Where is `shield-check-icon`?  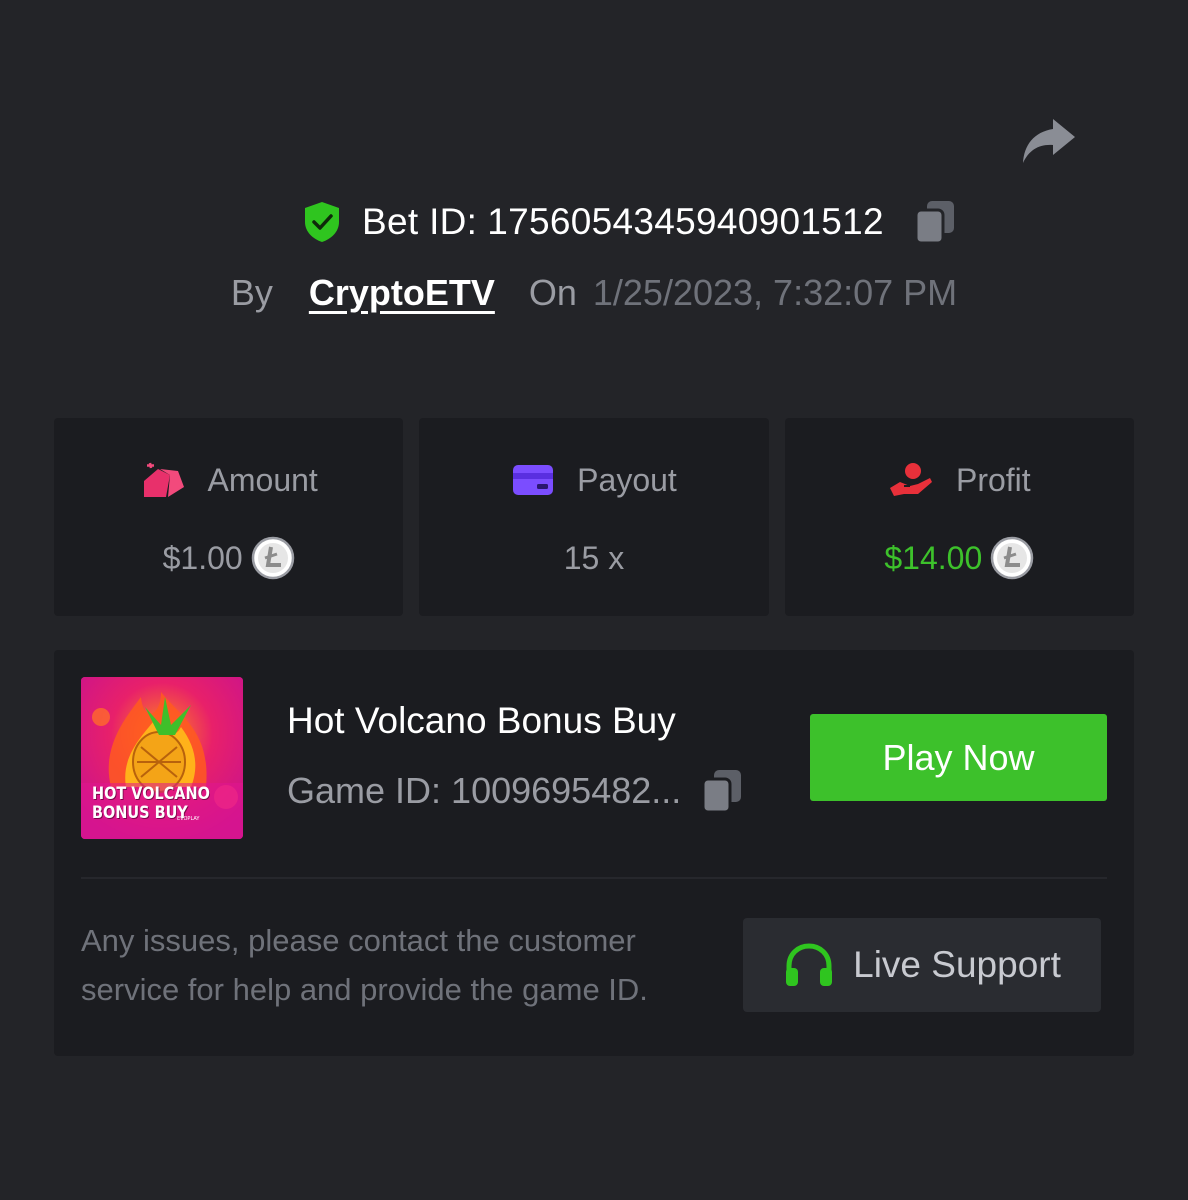
shield-check-icon is located at coordinates (322, 222).